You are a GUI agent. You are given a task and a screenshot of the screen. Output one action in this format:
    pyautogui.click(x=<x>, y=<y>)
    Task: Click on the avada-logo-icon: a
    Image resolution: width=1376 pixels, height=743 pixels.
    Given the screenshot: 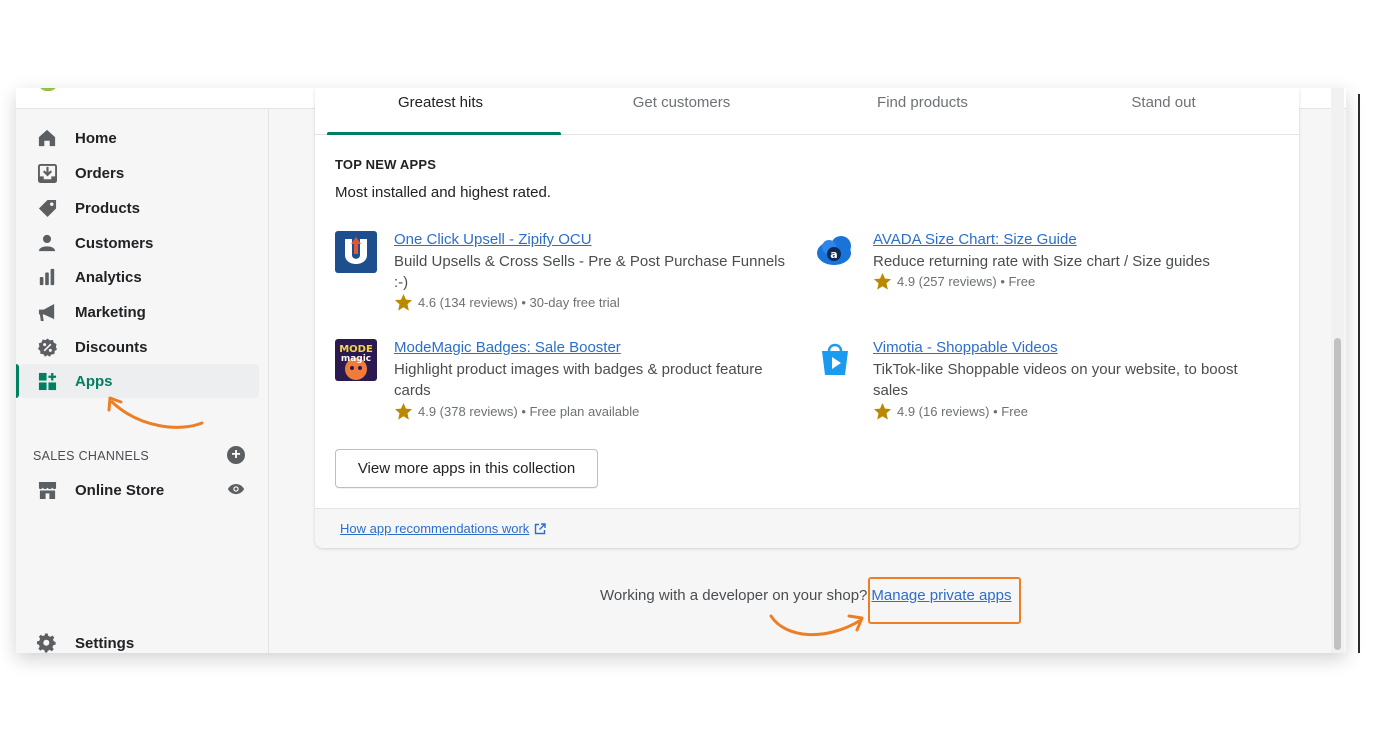 What is the action you would take?
    pyautogui.click(x=835, y=252)
    